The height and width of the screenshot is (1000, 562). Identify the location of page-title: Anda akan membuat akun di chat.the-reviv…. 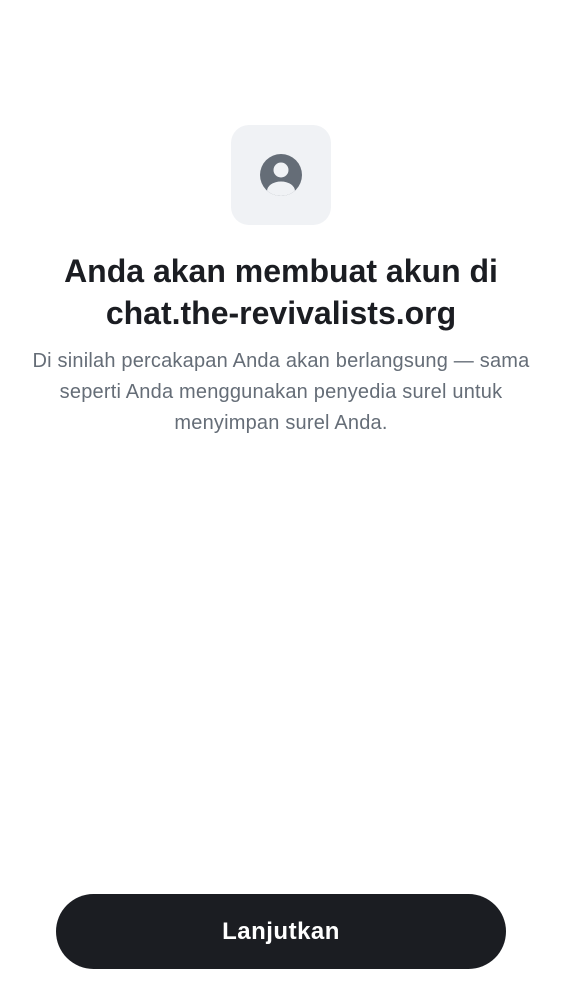
(281, 292).